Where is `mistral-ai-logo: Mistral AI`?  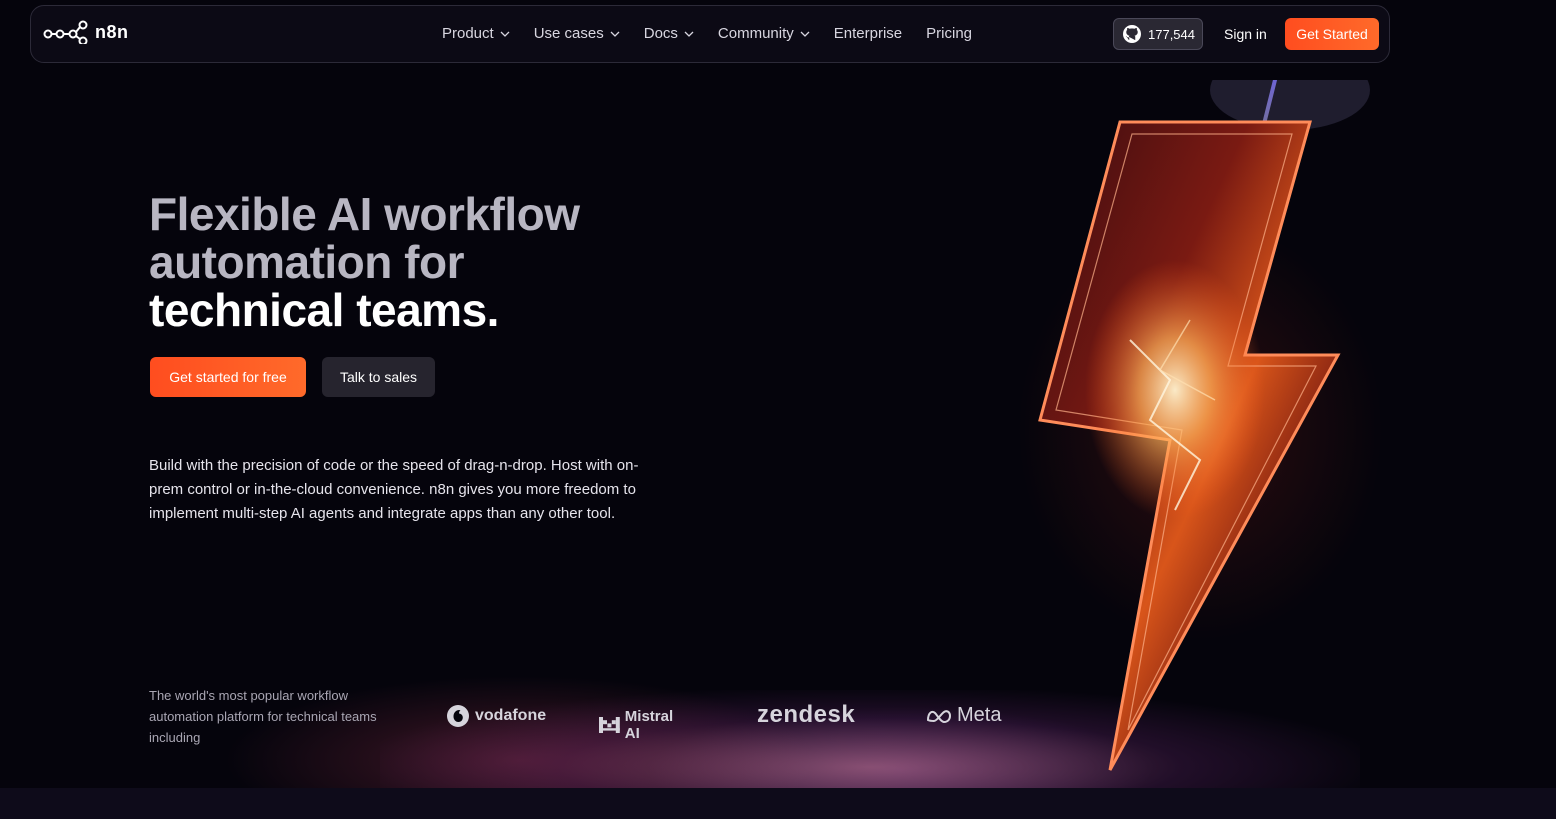
mistral-ai-logo: Mistral AI is located at coordinates (638, 725).